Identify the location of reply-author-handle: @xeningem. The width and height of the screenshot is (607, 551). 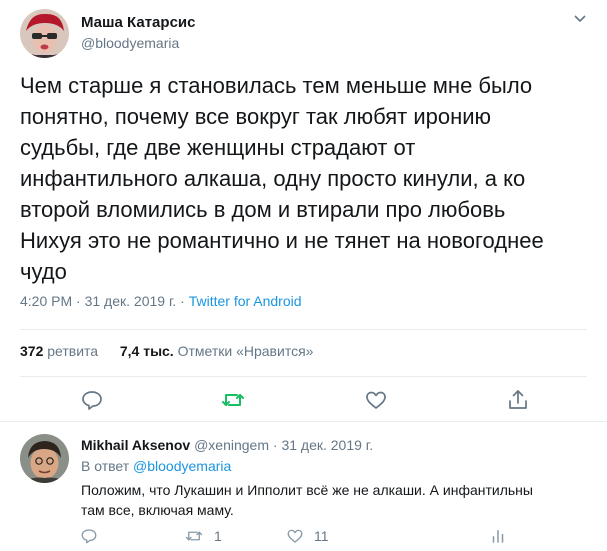
(231, 445).